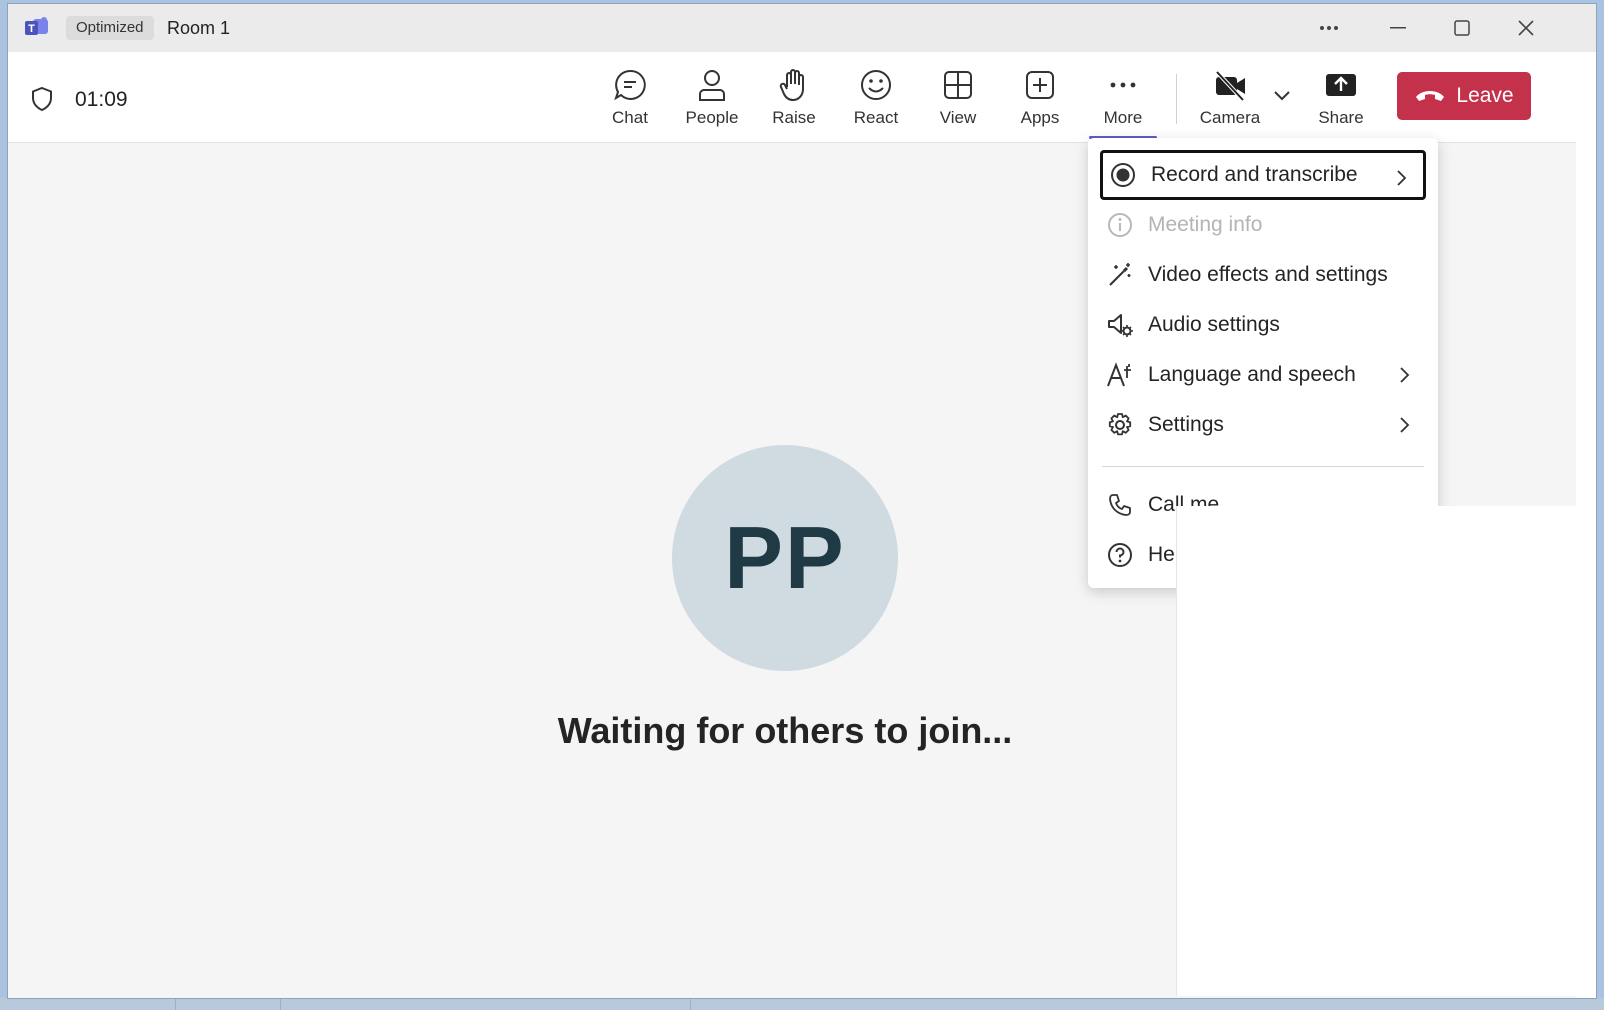 Image resolution: width=1604 pixels, height=1010 pixels. What do you see at coordinates (630, 117) in the screenshot?
I see `chat-label: Chat` at bounding box center [630, 117].